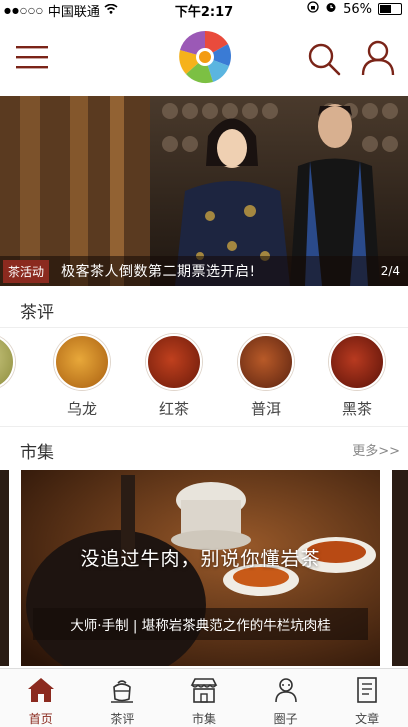 The image size is (408, 727). Describe the element at coordinates (324, 59) in the screenshot. I see `search-icon` at that location.